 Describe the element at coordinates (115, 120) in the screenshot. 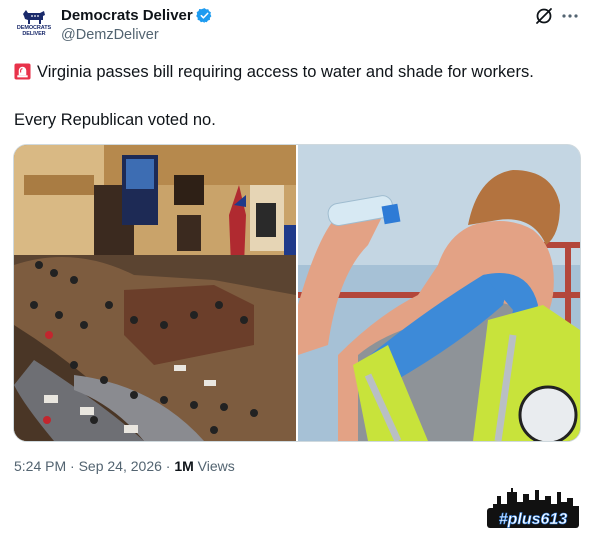

I see `tweet-text-line2: Every Republican voted no.` at that location.